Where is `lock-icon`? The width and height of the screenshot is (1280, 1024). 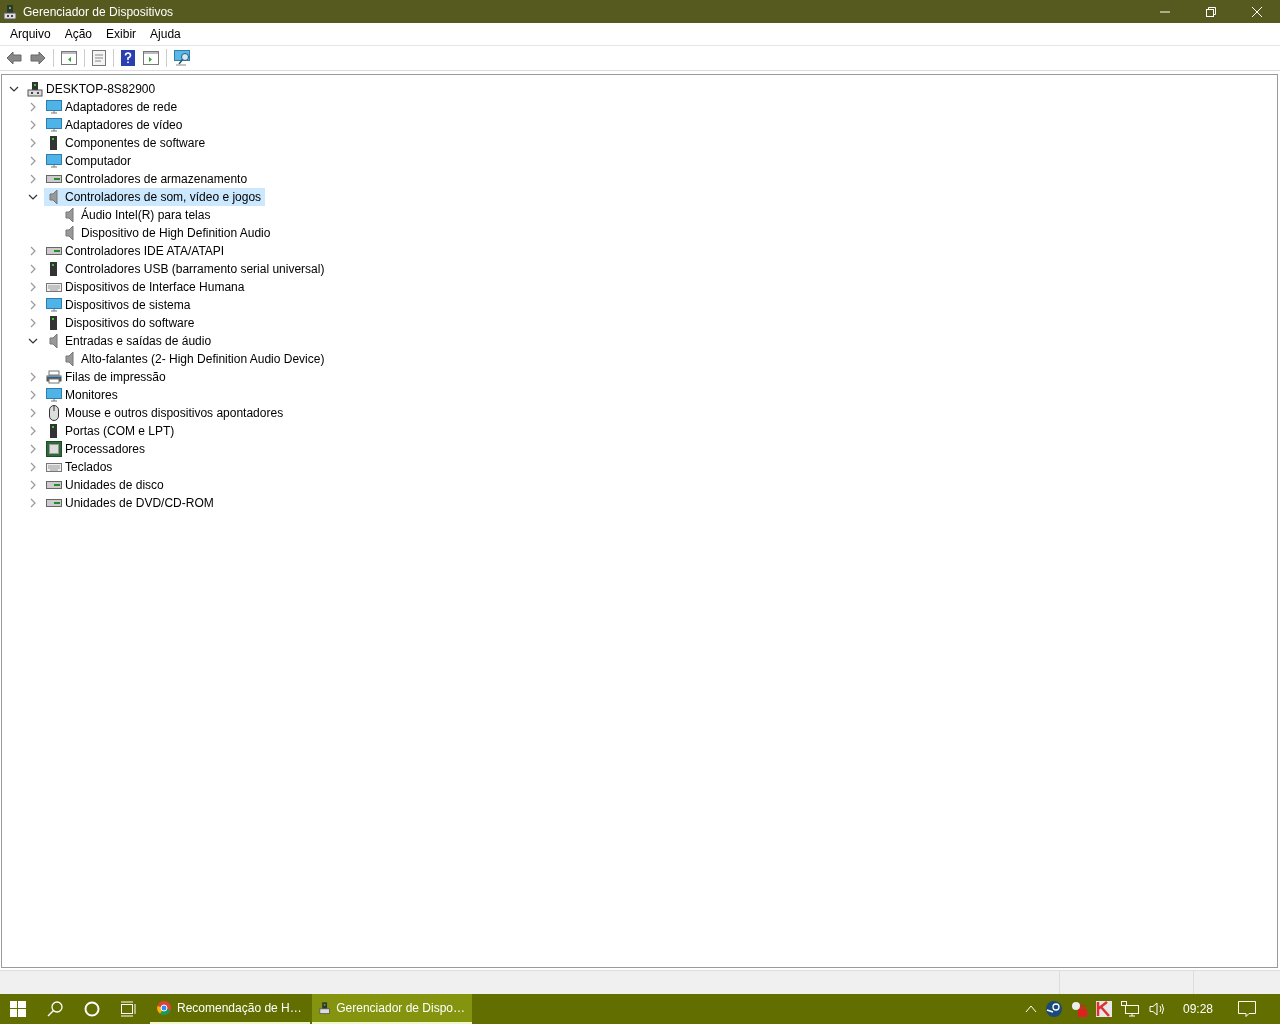 lock-icon is located at coordinates (1078, 1009).